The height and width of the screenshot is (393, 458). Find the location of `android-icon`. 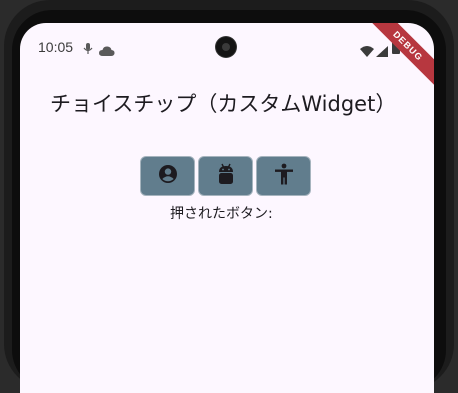

android-icon is located at coordinates (226, 176).